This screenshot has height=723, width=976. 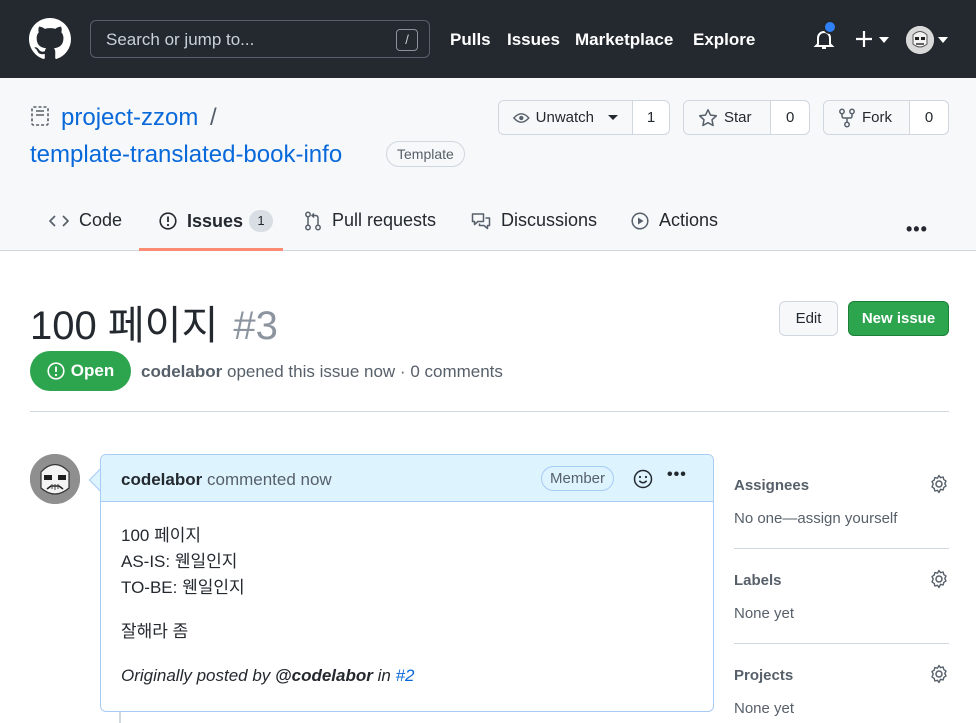 What do you see at coordinates (872, 39) in the screenshot?
I see `plus-icon` at bounding box center [872, 39].